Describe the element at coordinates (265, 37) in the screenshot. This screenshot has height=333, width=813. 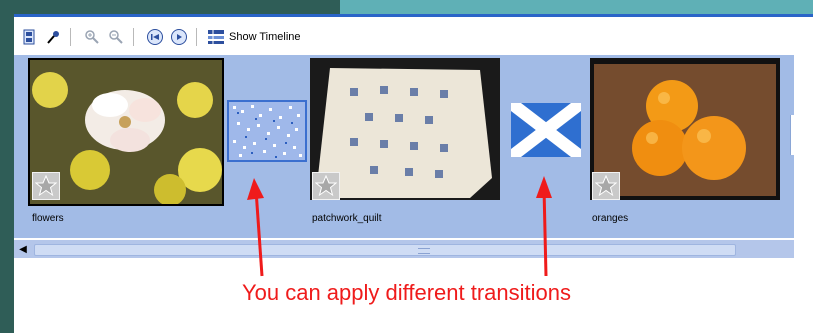
I see `show-timeline-label: Show Timeline` at that location.